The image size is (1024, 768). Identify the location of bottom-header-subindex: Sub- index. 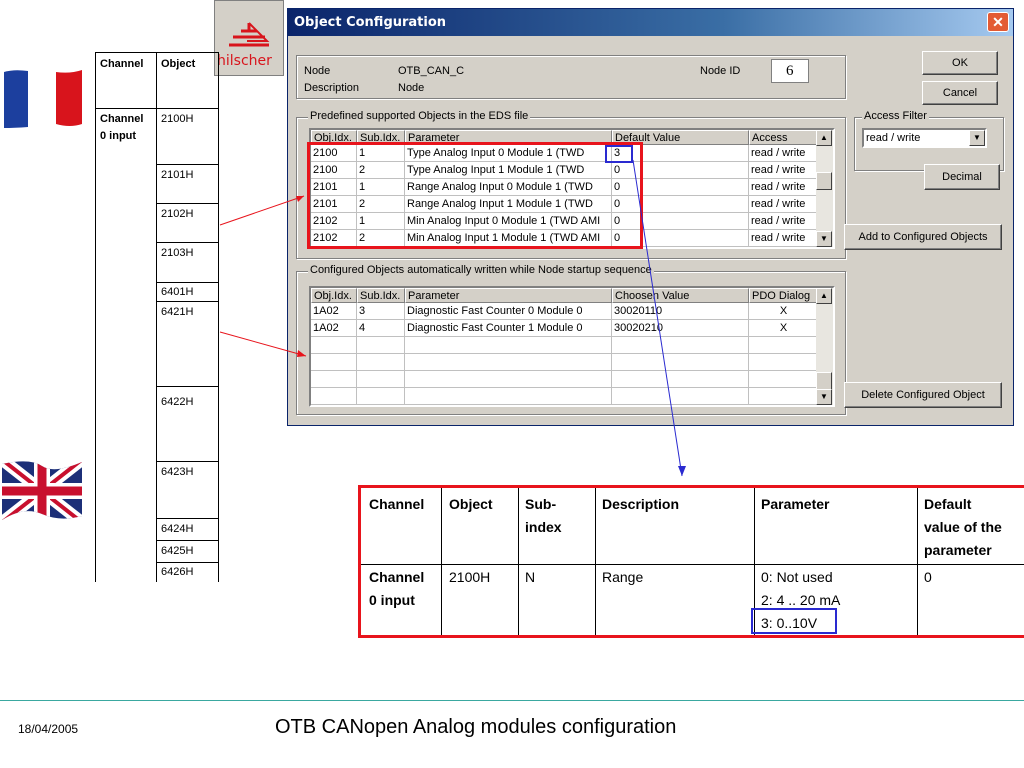
(543, 515).